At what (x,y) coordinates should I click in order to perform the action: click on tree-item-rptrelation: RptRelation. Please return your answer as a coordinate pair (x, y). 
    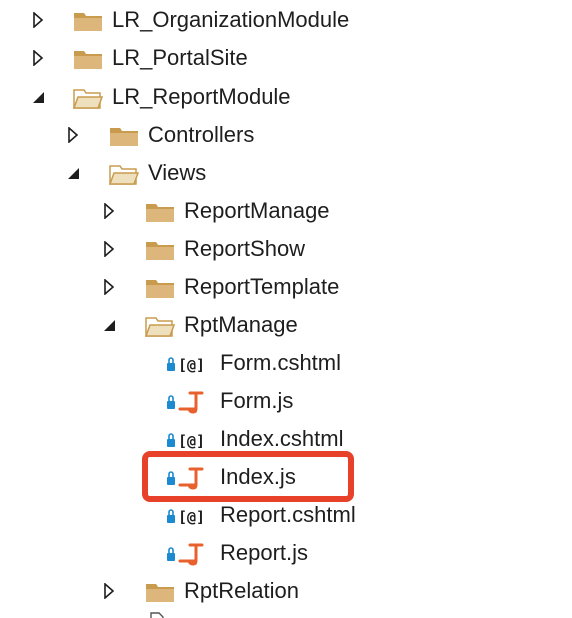
    Looking at the image, I should click on (286, 591).